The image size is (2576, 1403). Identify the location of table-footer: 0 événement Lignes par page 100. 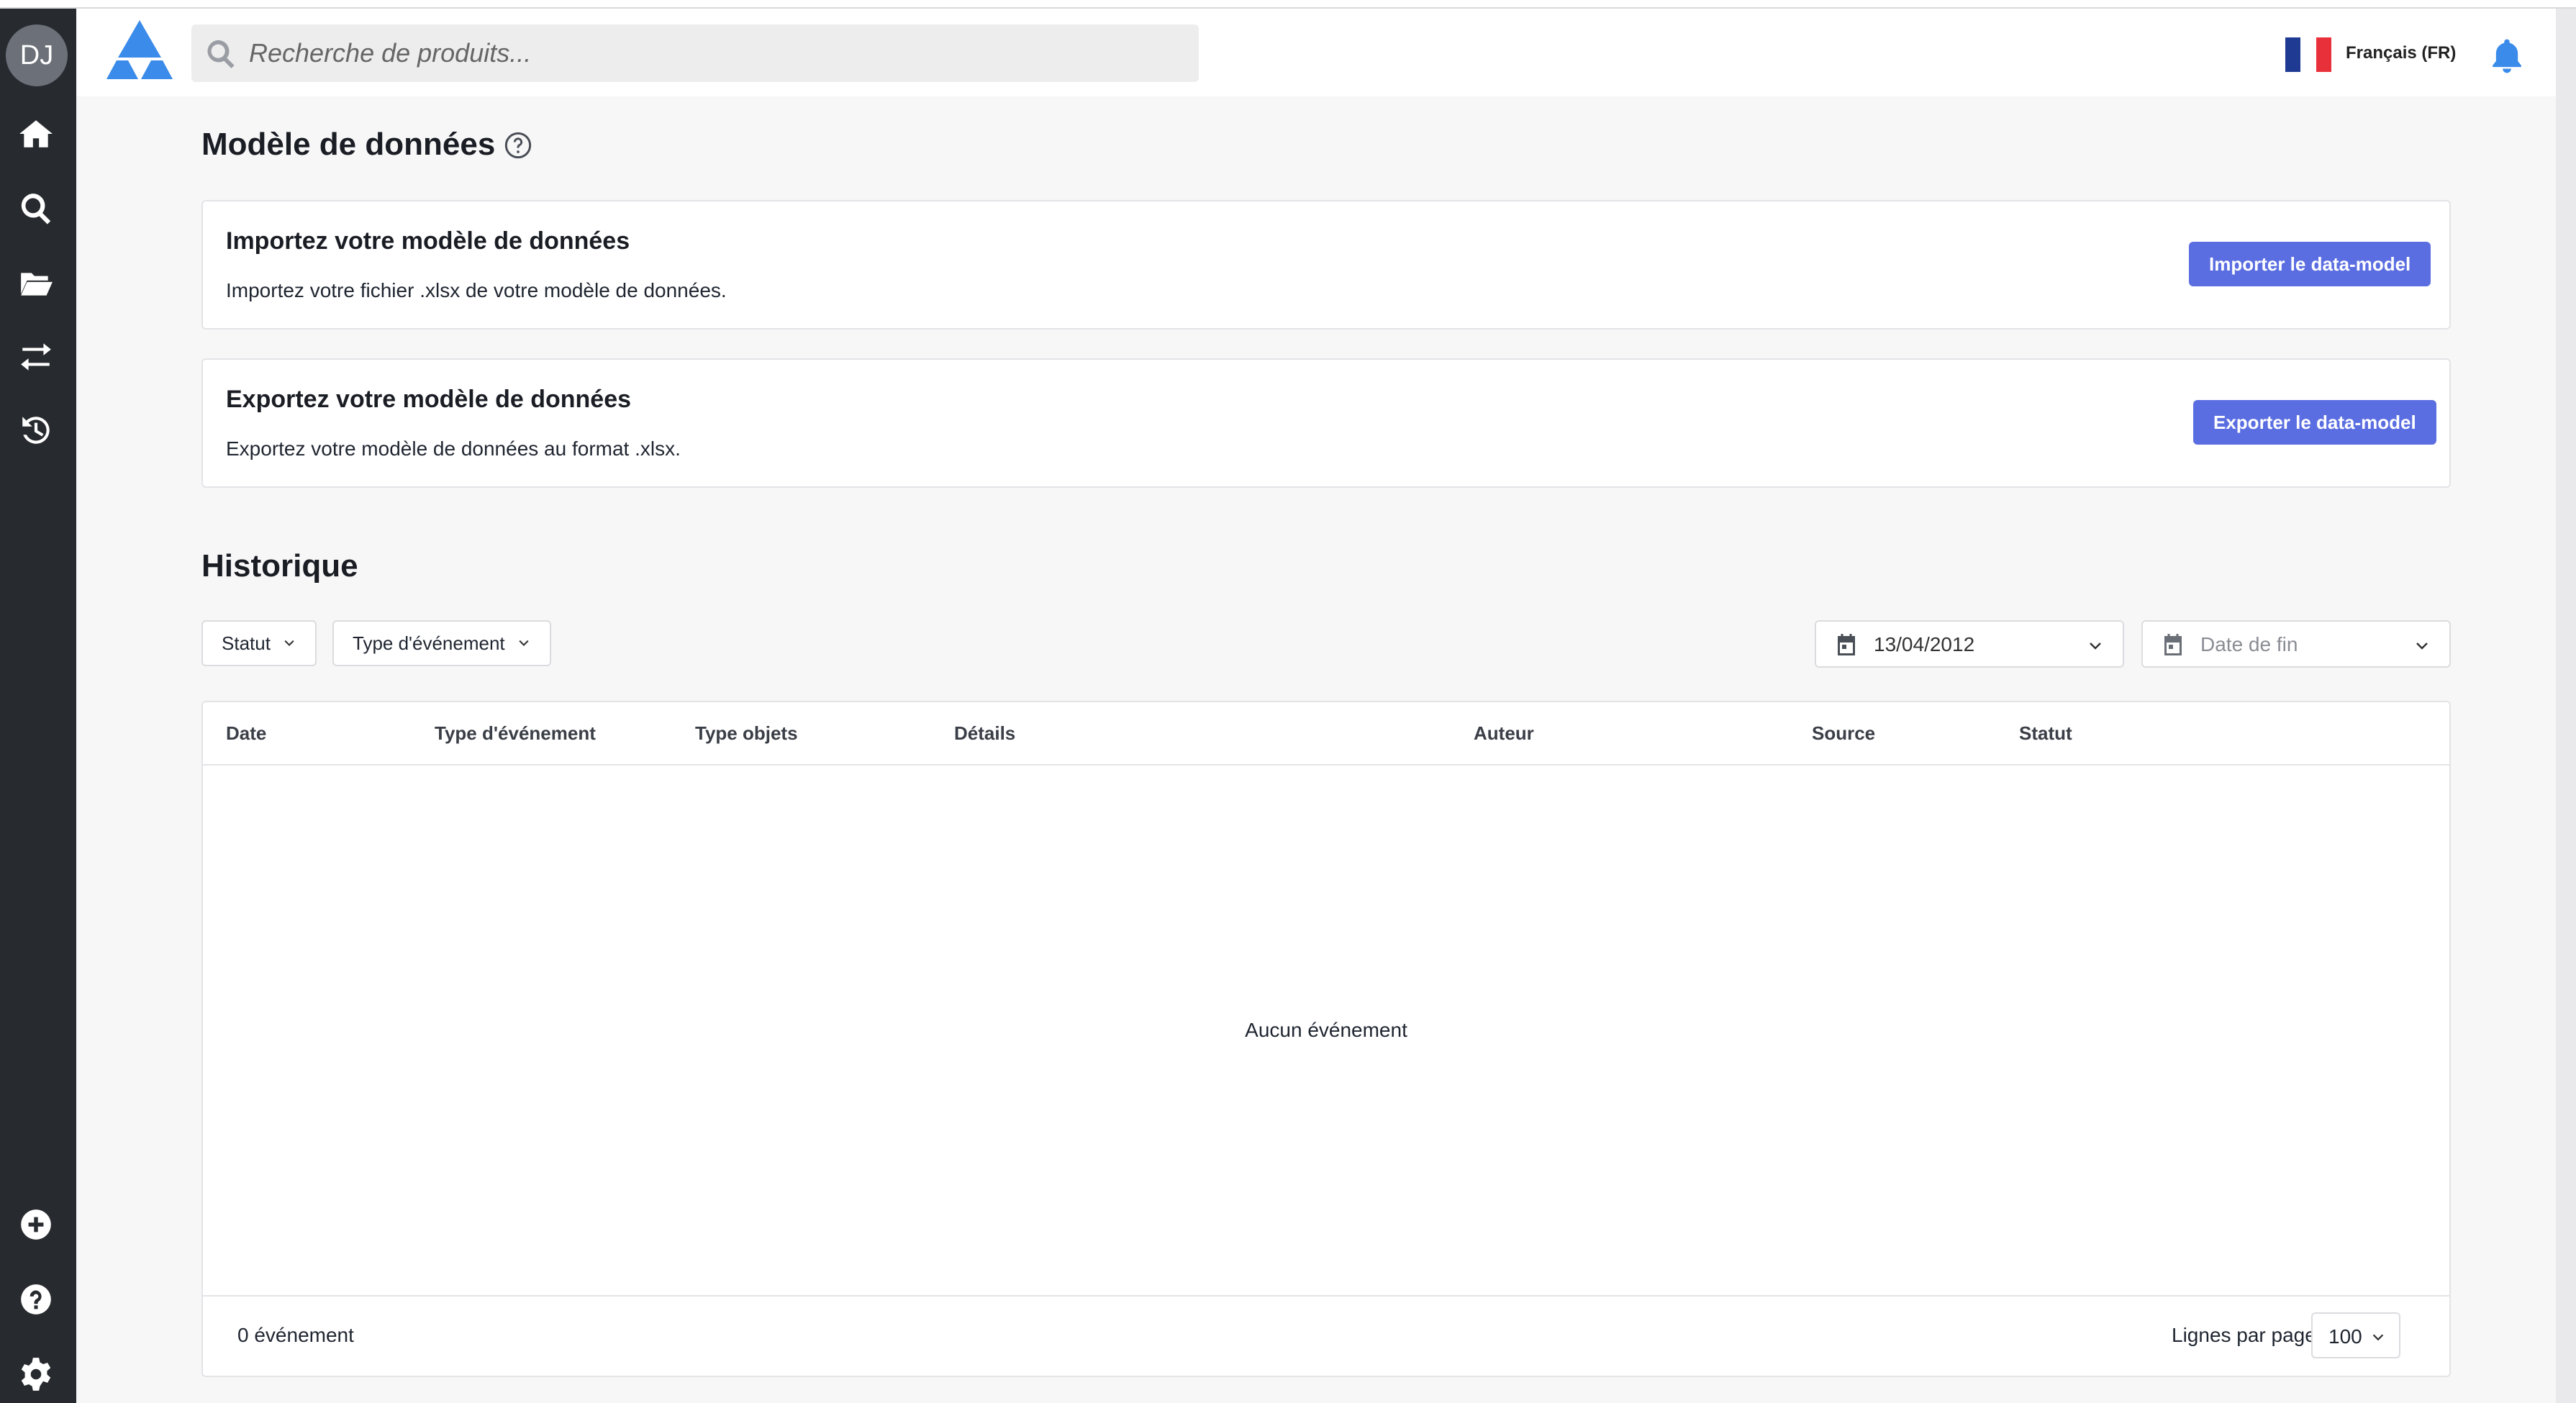
(1326, 1335).